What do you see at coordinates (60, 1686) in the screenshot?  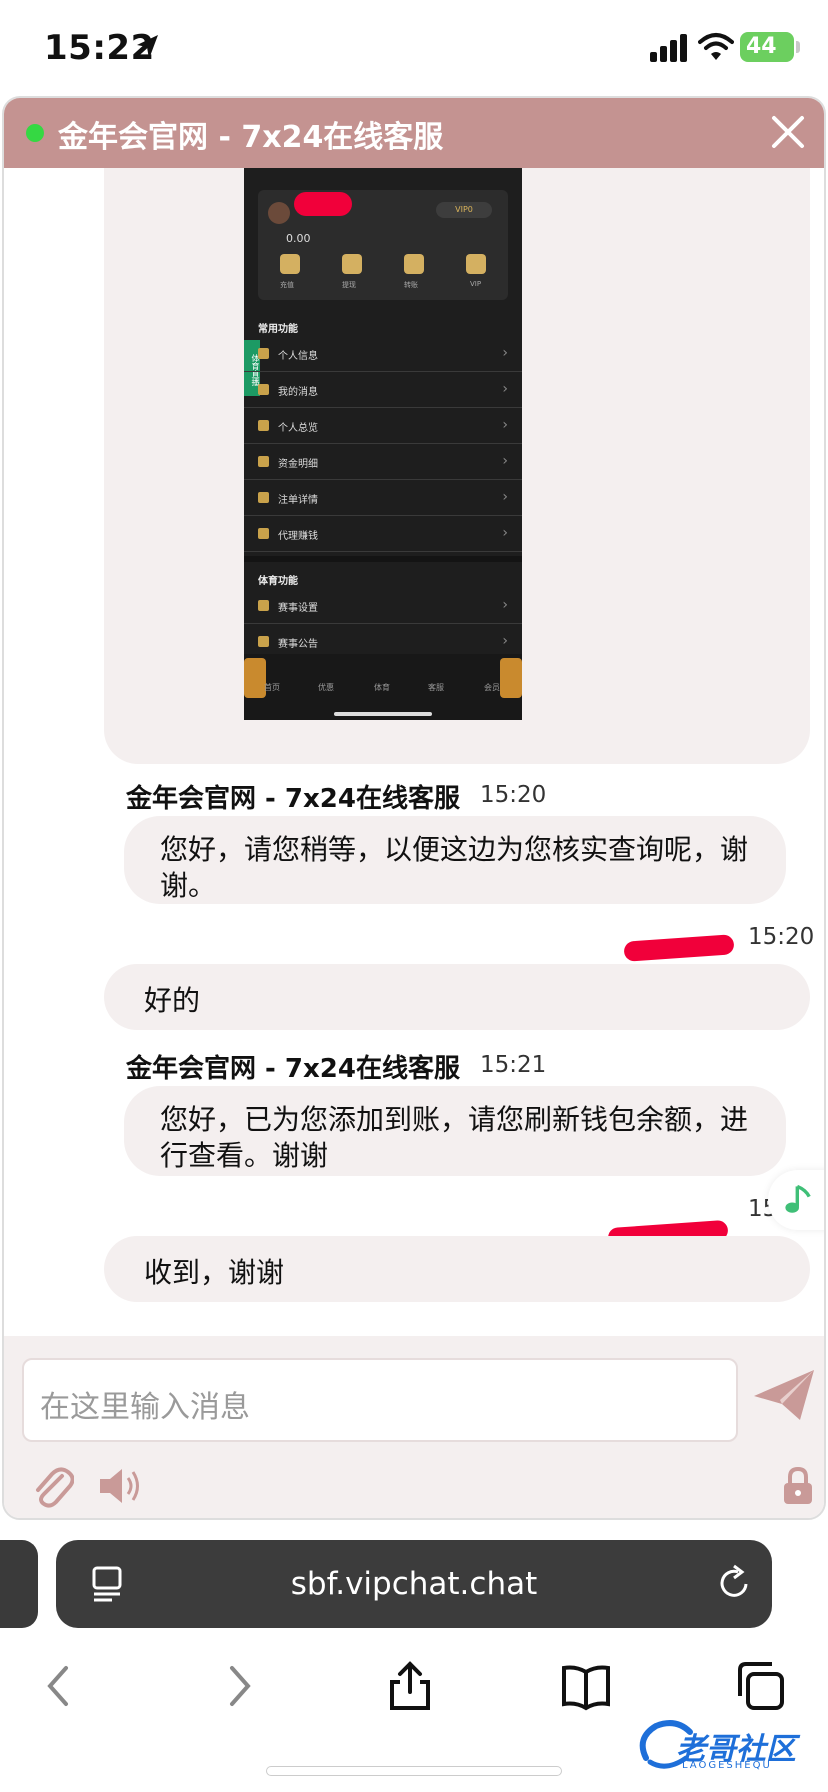 I see `back-icon` at bounding box center [60, 1686].